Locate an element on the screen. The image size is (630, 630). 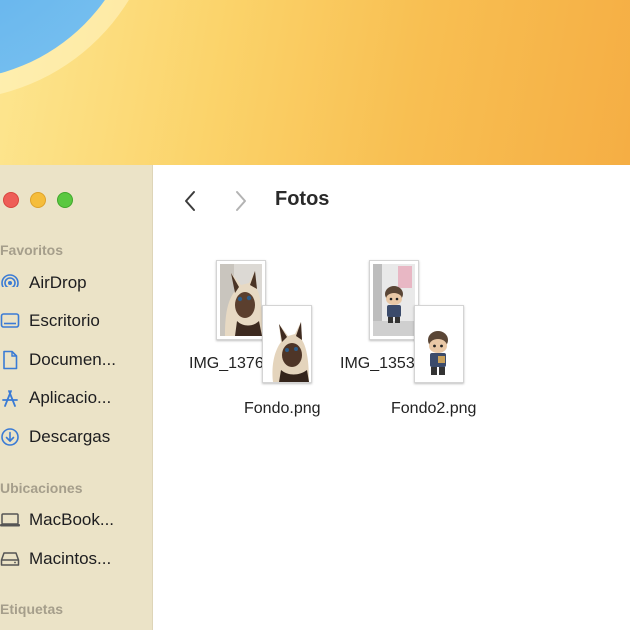
sidebar-item-label: Escritorio is located at coordinates (64, 320).